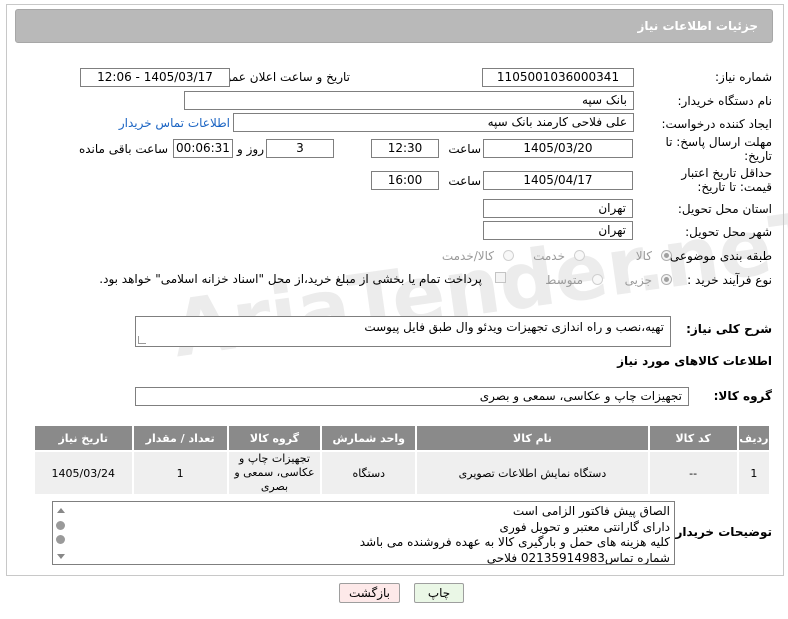 This screenshot has height=619, width=788. Describe the element at coordinates (394, 26) in the screenshot. I see `panel-header: جزئیات اطلاعات نیاز` at that location.